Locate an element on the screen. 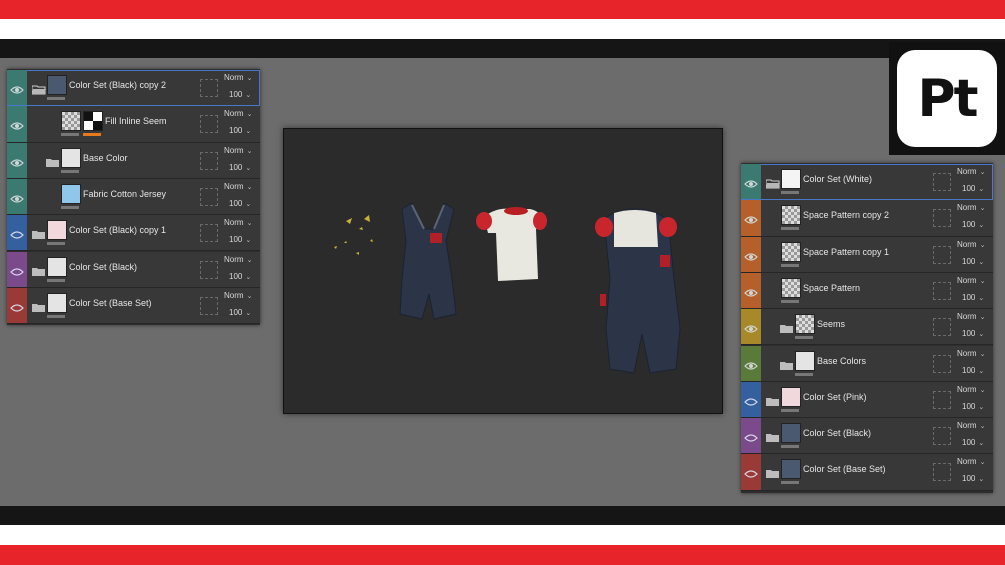 The height and width of the screenshot is (565, 1005). layer-row: Color Set (Black) Norm ⌄ 100 ⌄ is located at coordinates (133, 269).